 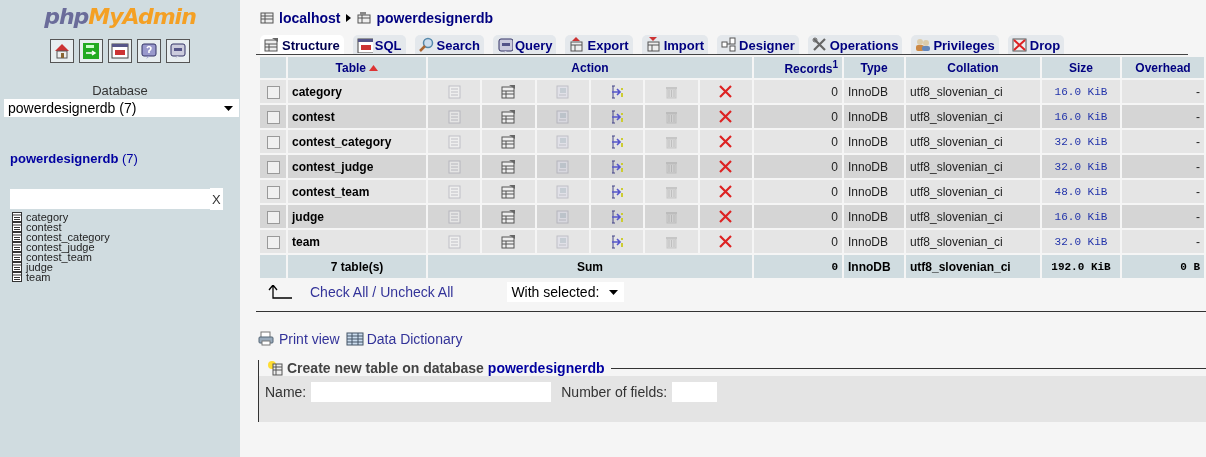 I want to click on tab: Operations, so click(x=855, y=44).